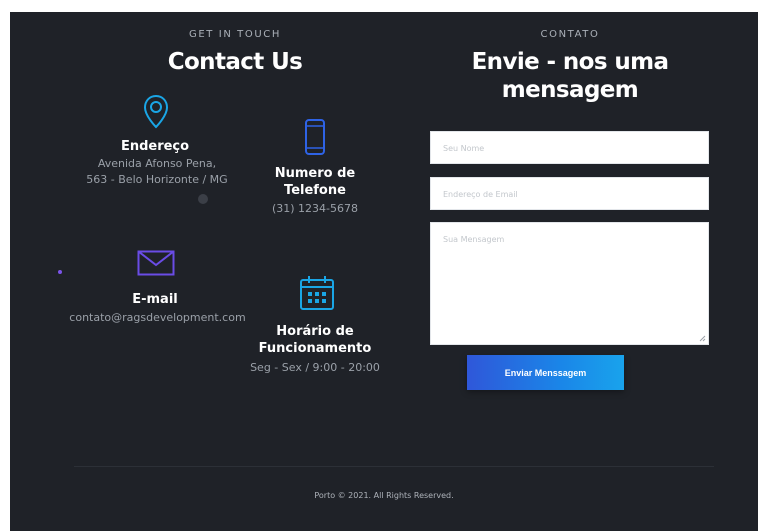 This screenshot has height=531, width=759. Describe the element at coordinates (157, 317) in the screenshot. I see `email-value: contato@ragsdevelopment.com` at that location.